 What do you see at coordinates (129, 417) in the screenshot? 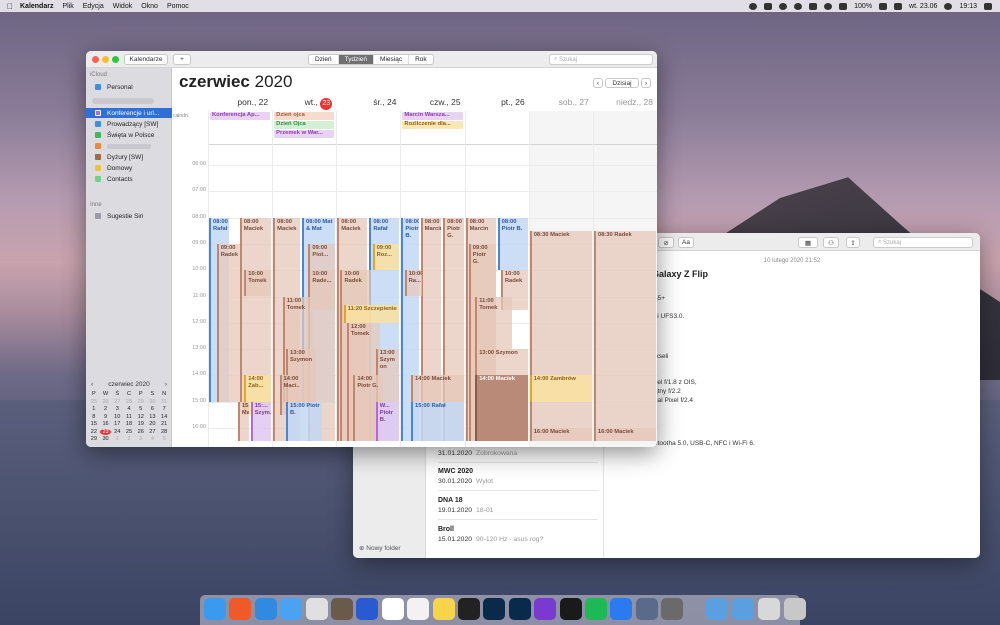
I see `mini-calendar-day: 11` at bounding box center [129, 417].